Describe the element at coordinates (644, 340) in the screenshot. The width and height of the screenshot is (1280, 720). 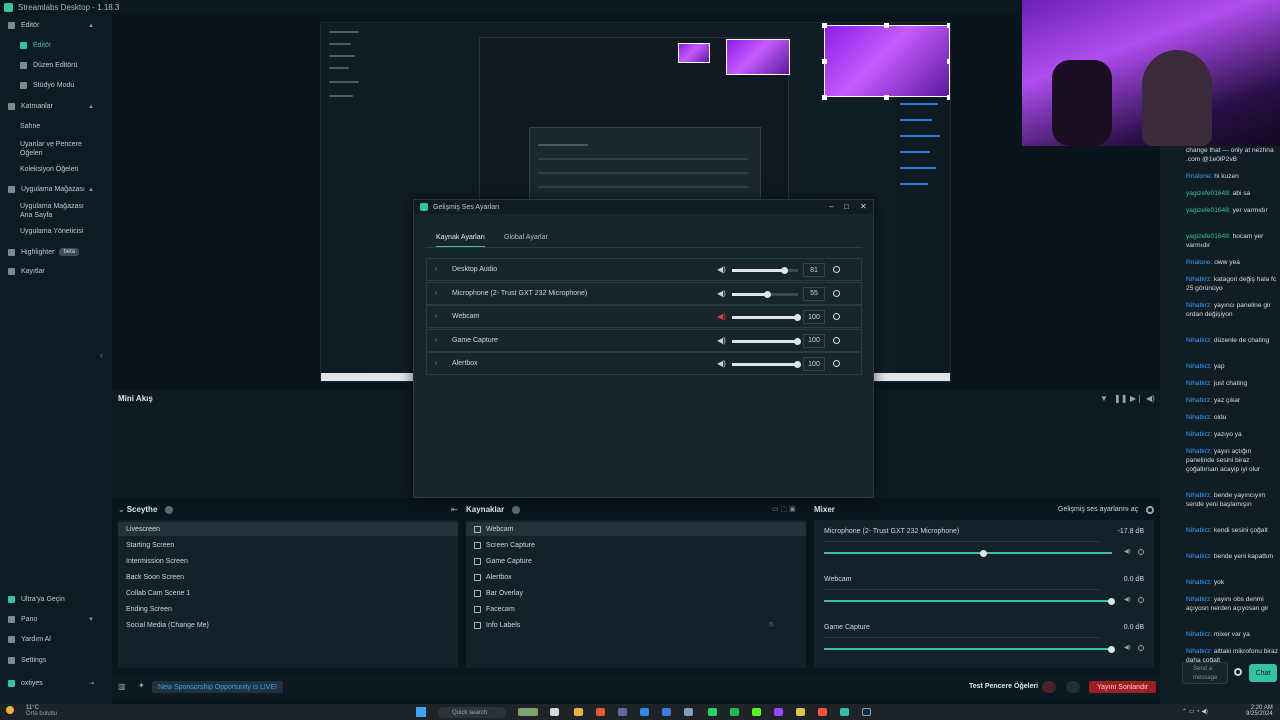
I see `audio-source-row: › Game Capture ◀) 100` at that location.